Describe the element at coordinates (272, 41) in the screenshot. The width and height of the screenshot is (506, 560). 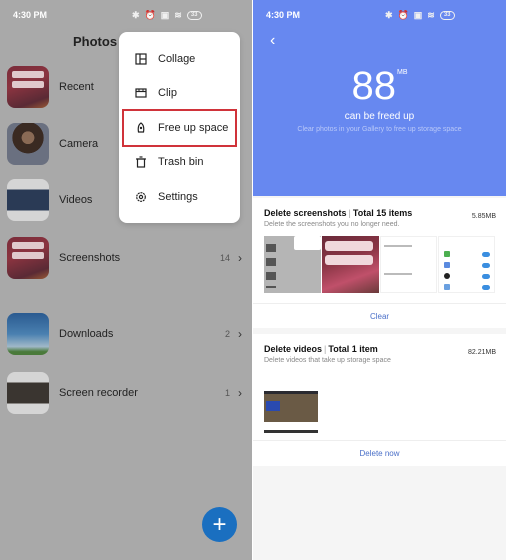
I see `back-arrow-icon: ‹` at that location.